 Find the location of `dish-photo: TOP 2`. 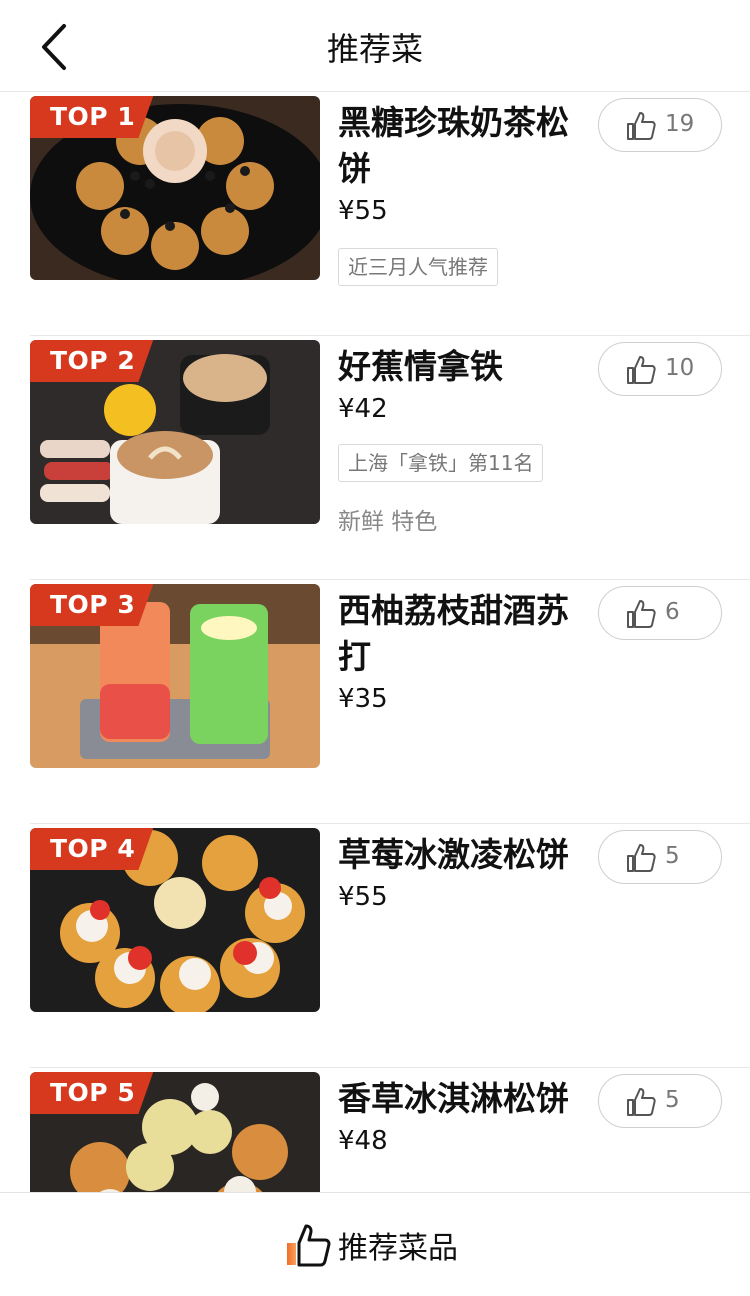

dish-photo: TOP 2 is located at coordinates (175, 432).